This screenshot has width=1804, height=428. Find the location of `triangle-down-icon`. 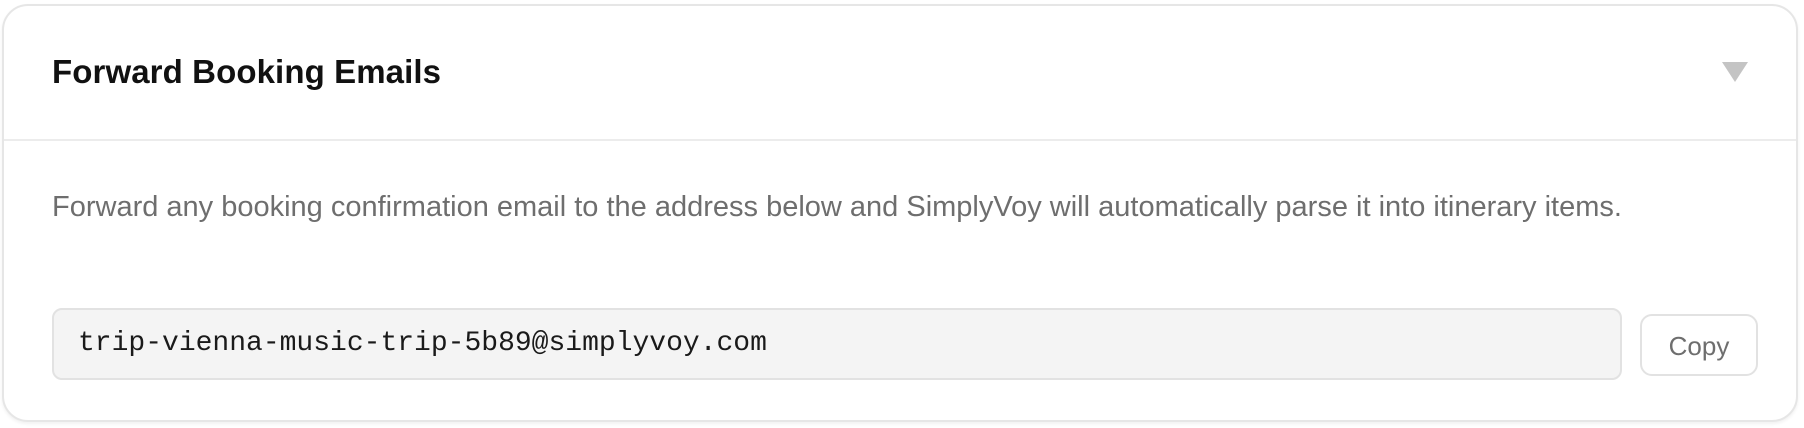

triangle-down-icon is located at coordinates (1735, 73).